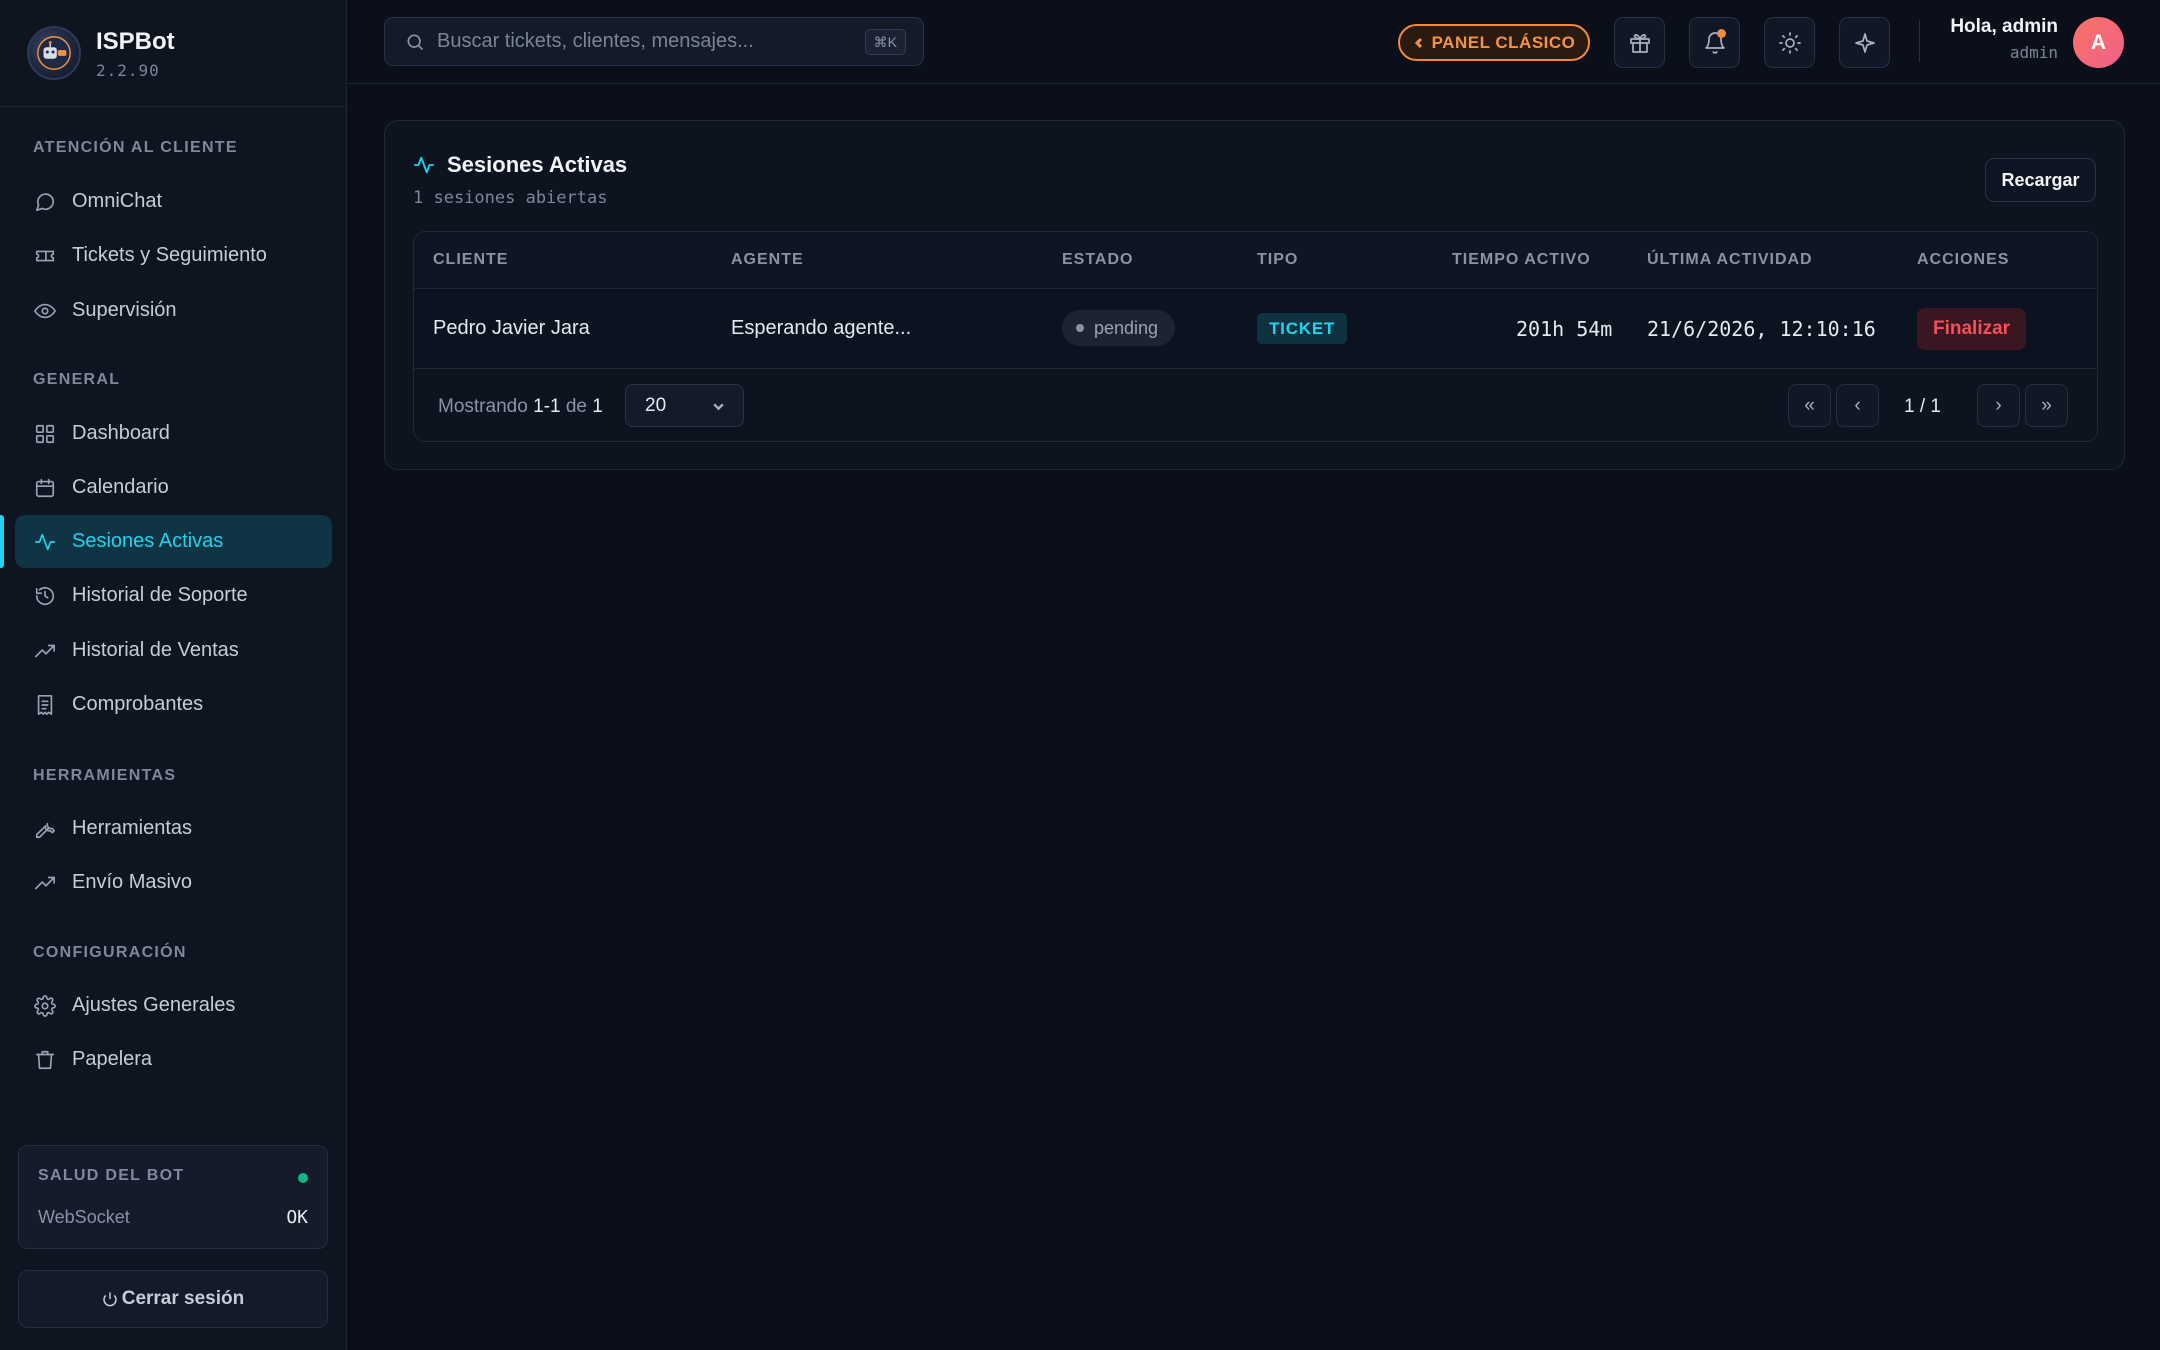 Image resolution: width=2160 pixels, height=1350 pixels. Describe the element at coordinates (105, 775) in the screenshot. I see `section-title-herramientas: HERRAMIENTAS` at that location.